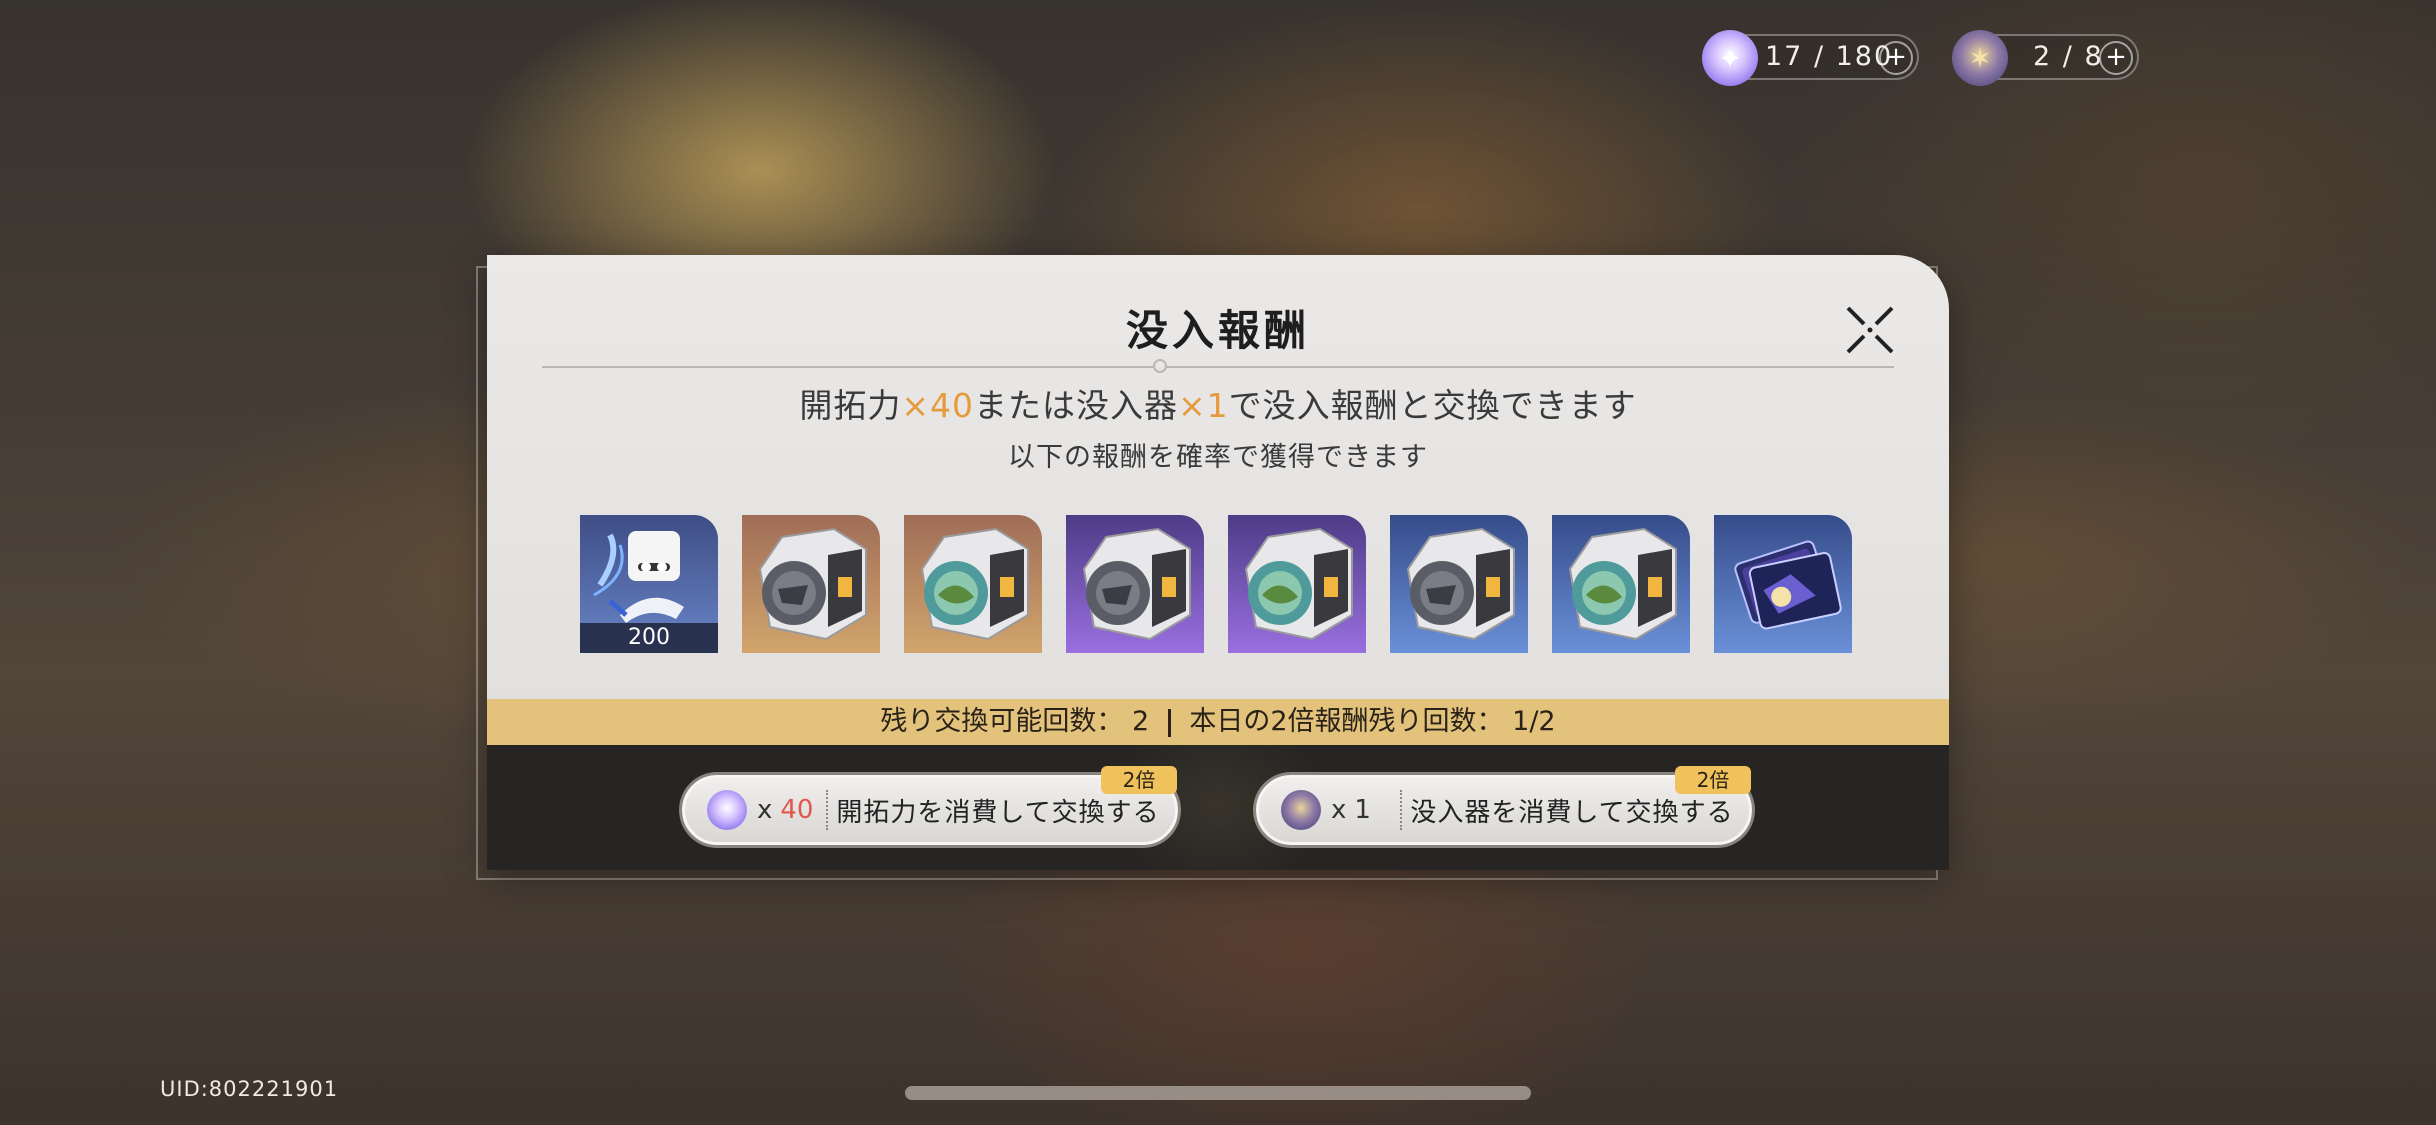 The image size is (2436, 1125). Describe the element at coordinates (1362, 810) in the screenshot. I see `device-cost: 1` at that location.